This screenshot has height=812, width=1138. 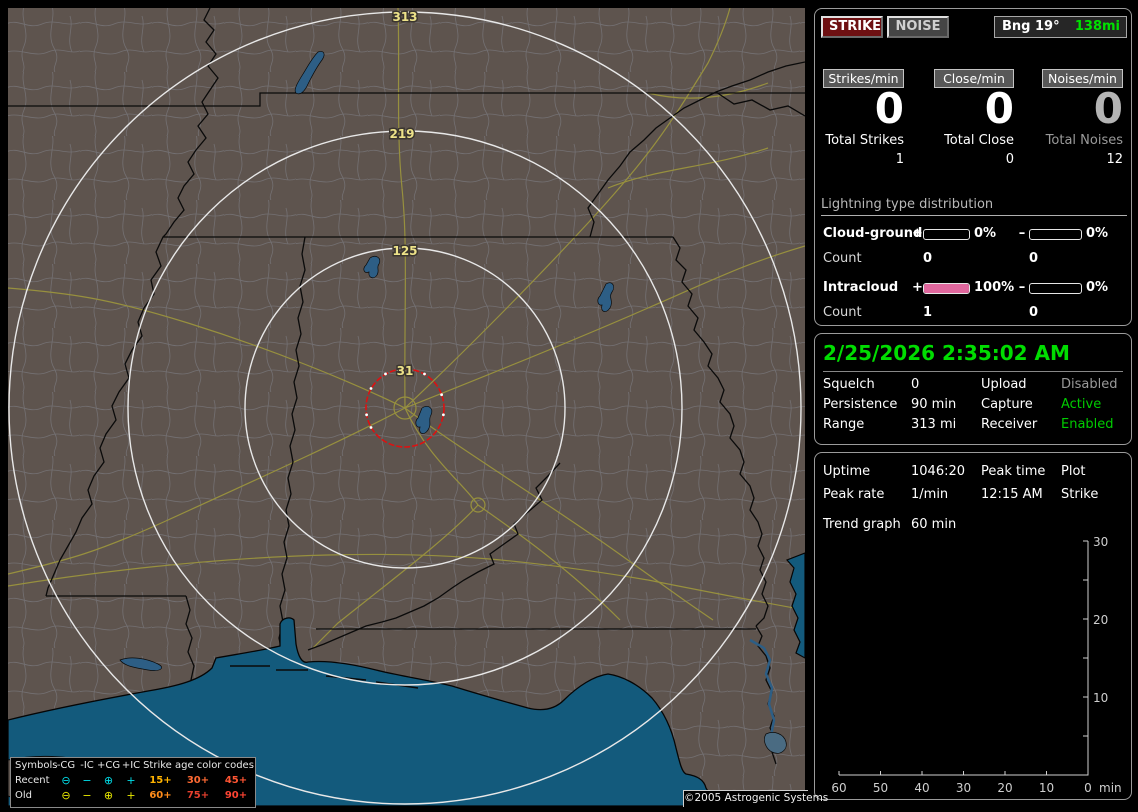 What do you see at coordinates (974, 473) in the screenshot?
I see `uptime-row: Uptime 1046:20 Peak time Plot` at bounding box center [974, 473].